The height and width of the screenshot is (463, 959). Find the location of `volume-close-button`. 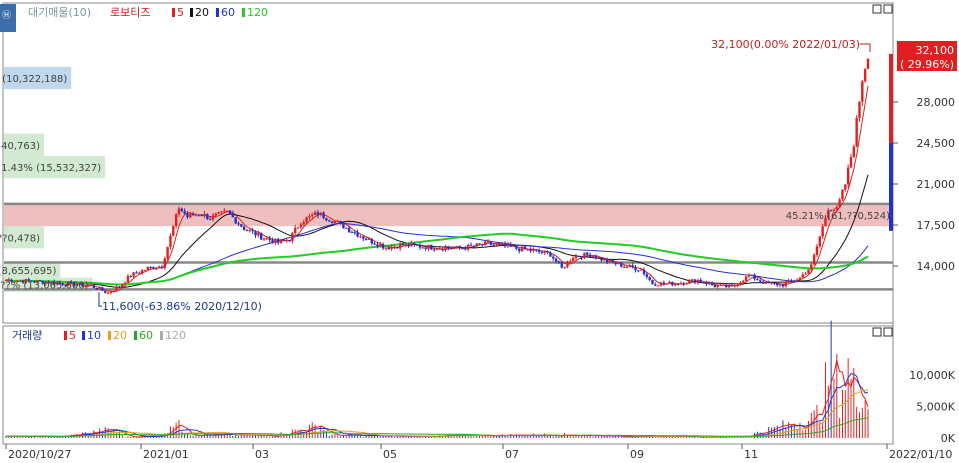

volume-close-button is located at coordinates (888, 332).